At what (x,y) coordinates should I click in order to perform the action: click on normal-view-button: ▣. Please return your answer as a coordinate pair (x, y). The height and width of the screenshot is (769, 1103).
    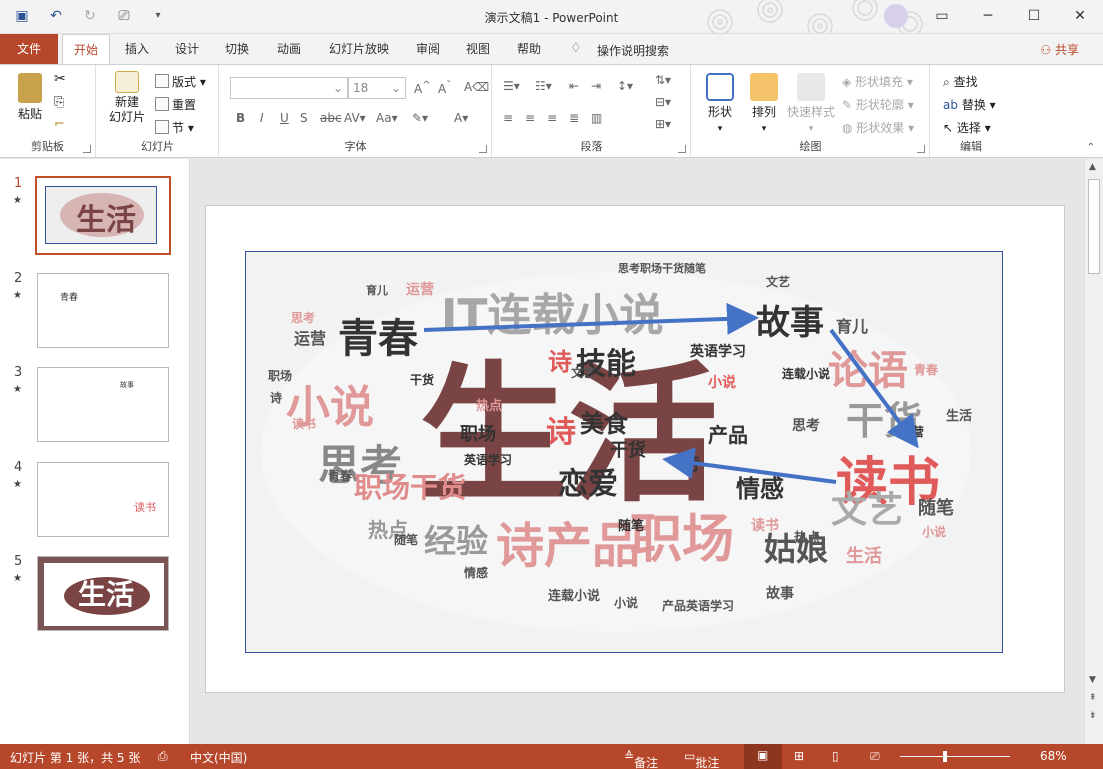
    Looking at the image, I should click on (763, 756).